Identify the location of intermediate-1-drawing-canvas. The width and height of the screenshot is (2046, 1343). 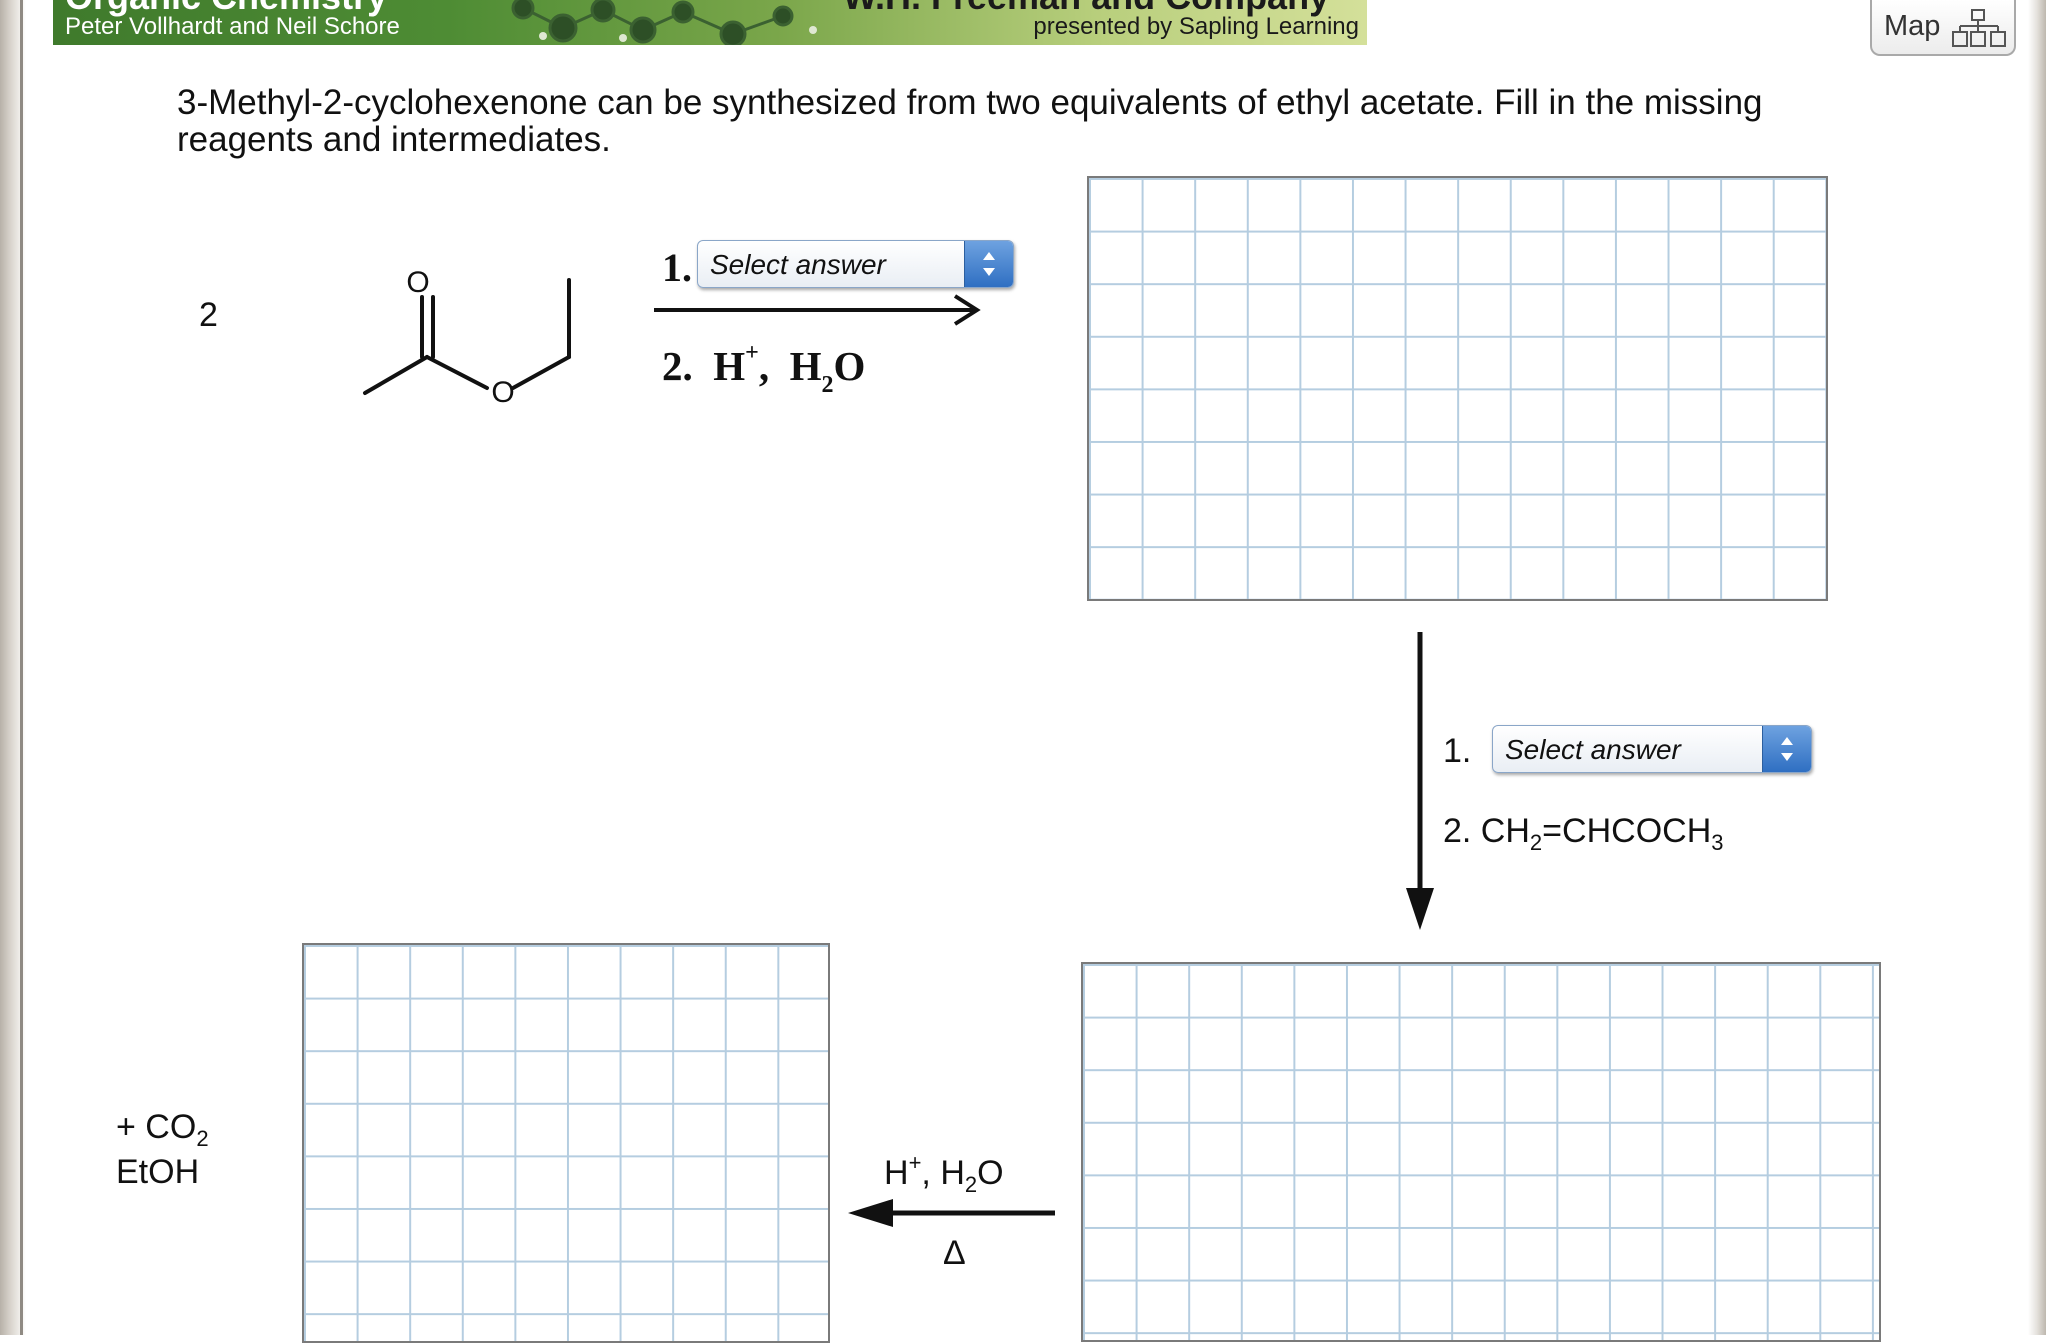
(1457, 388).